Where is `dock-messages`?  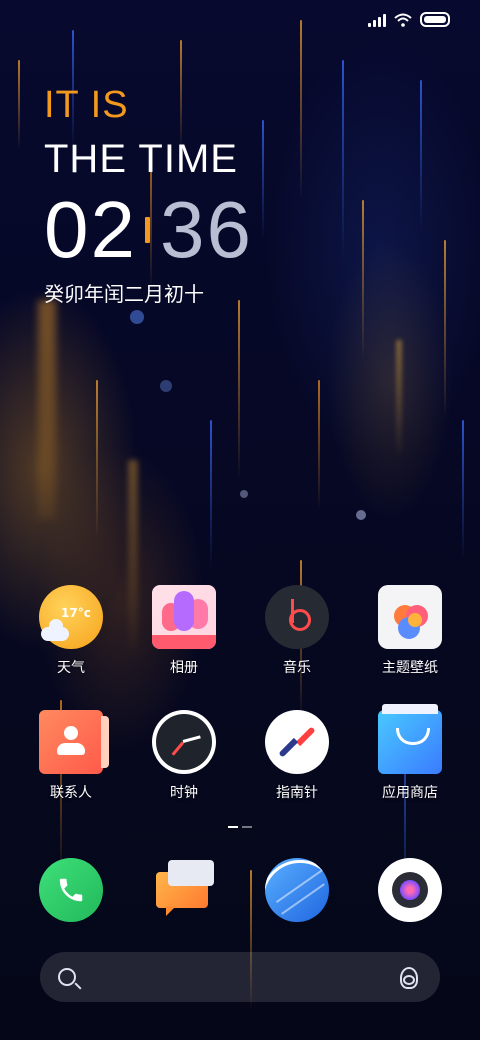 dock-messages is located at coordinates (184, 890).